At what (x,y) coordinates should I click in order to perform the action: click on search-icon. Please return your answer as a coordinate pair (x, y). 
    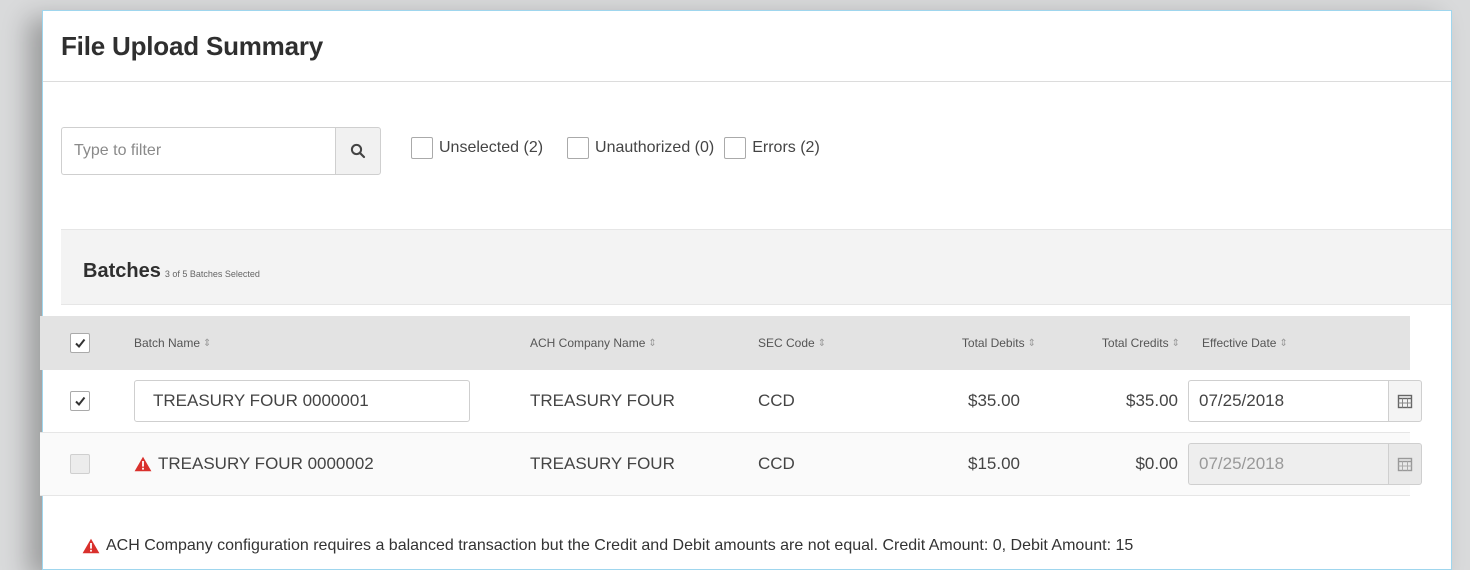
    Looking at the image, I should click on (358, 151).